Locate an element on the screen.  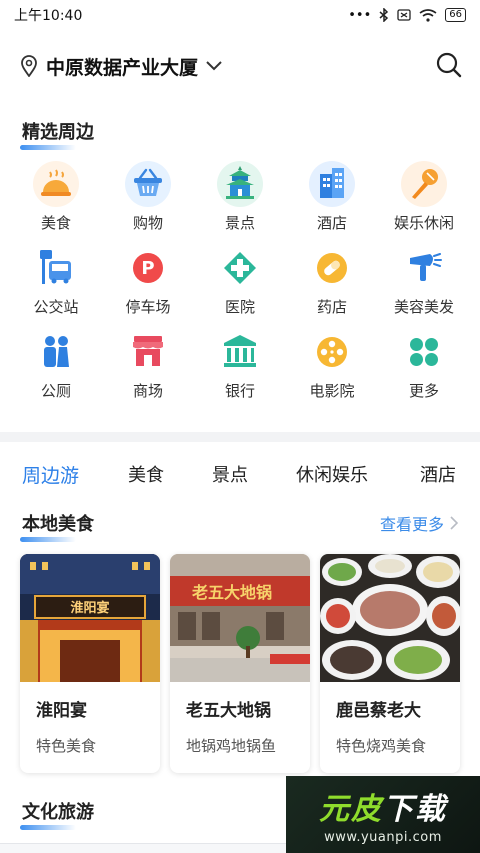
category-label: 购物 is located at coordinates (147, 223).